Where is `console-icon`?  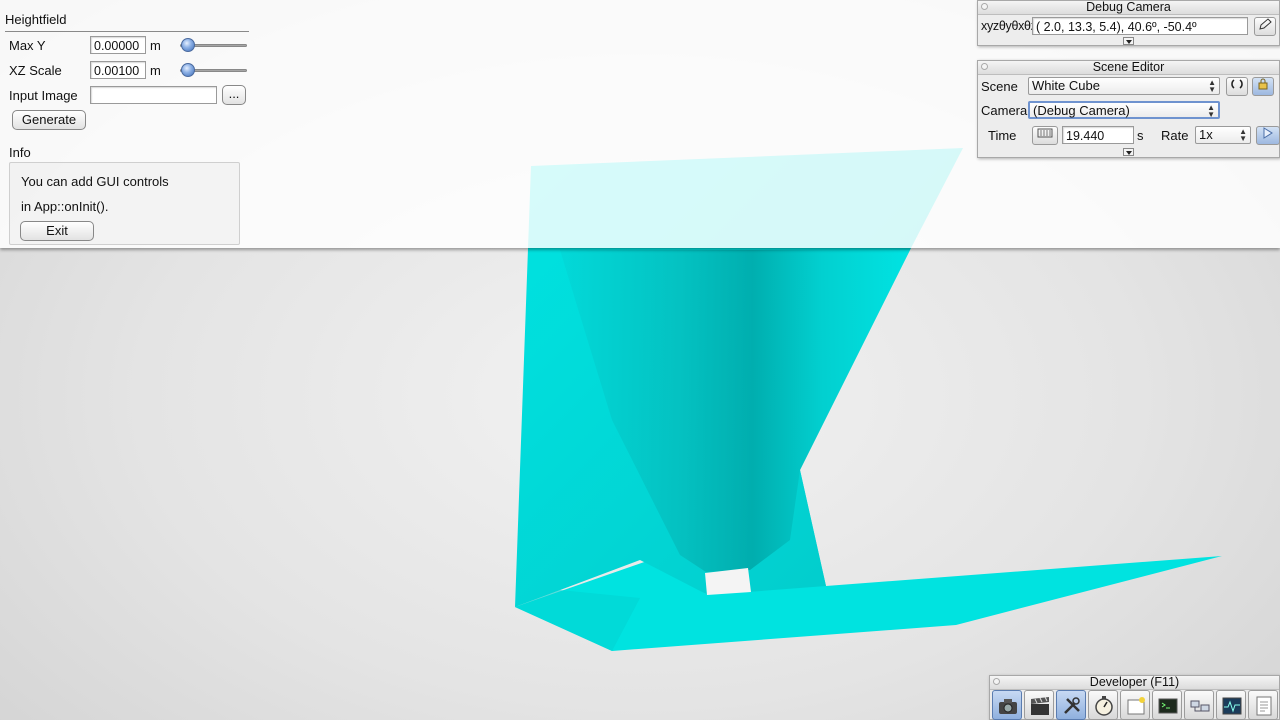
console-icon is located at coordinates (1167, 705).